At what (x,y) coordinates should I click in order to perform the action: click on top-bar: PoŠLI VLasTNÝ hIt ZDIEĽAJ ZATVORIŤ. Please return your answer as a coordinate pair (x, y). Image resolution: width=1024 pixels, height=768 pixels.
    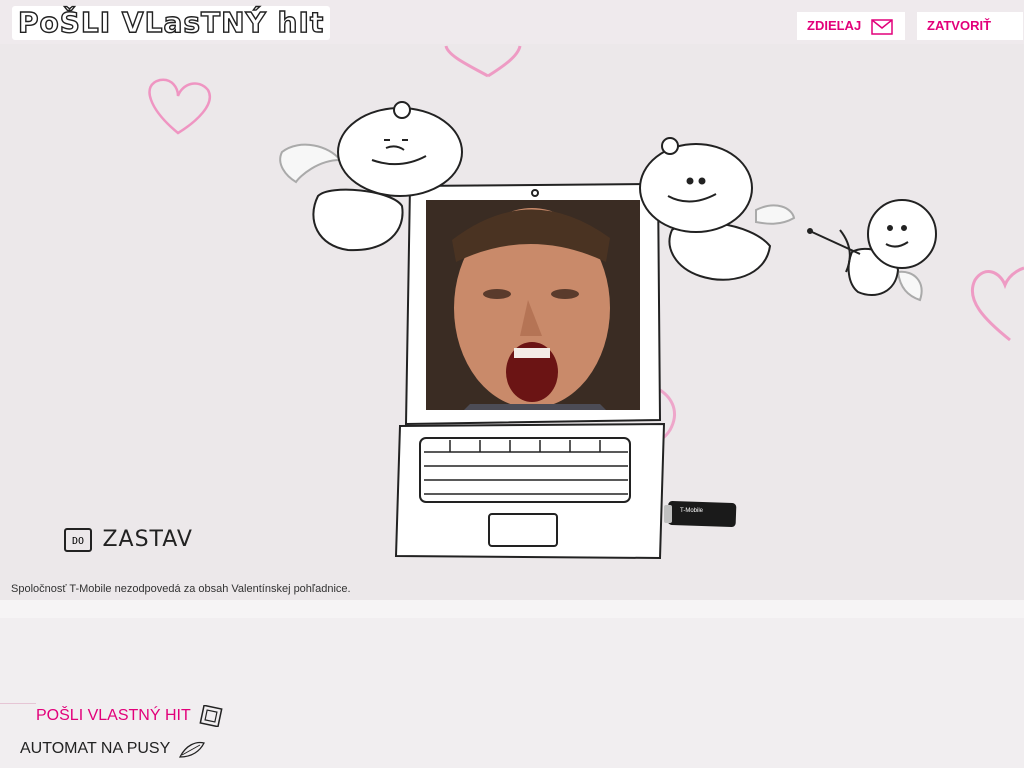
    Looking at the image, I should click on (512, 30).